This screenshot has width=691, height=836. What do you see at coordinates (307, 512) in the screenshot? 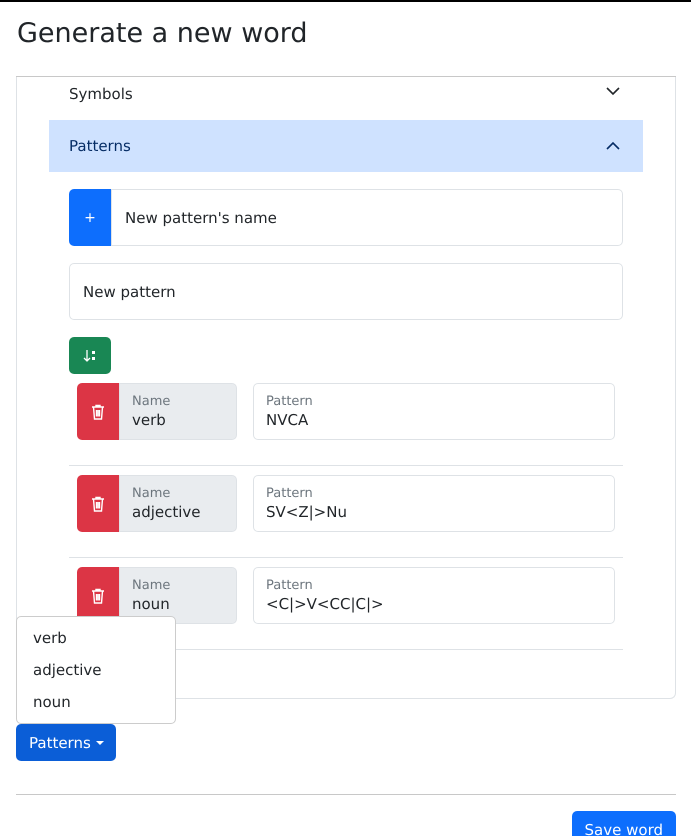
I see `field-value: SV<Z|>Nu` at bounding box center [307, 512].